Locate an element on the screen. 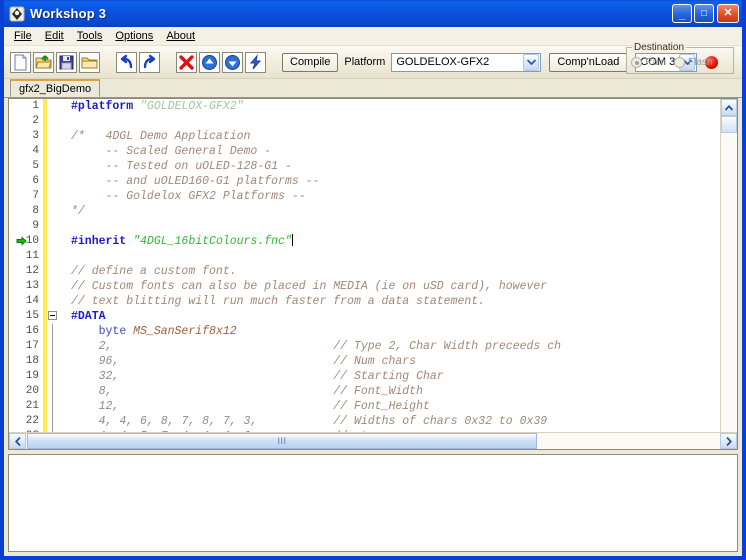  code-line: 7 -- Goldelox GFX2 Platforms -- is located at coordinates (364, 196).